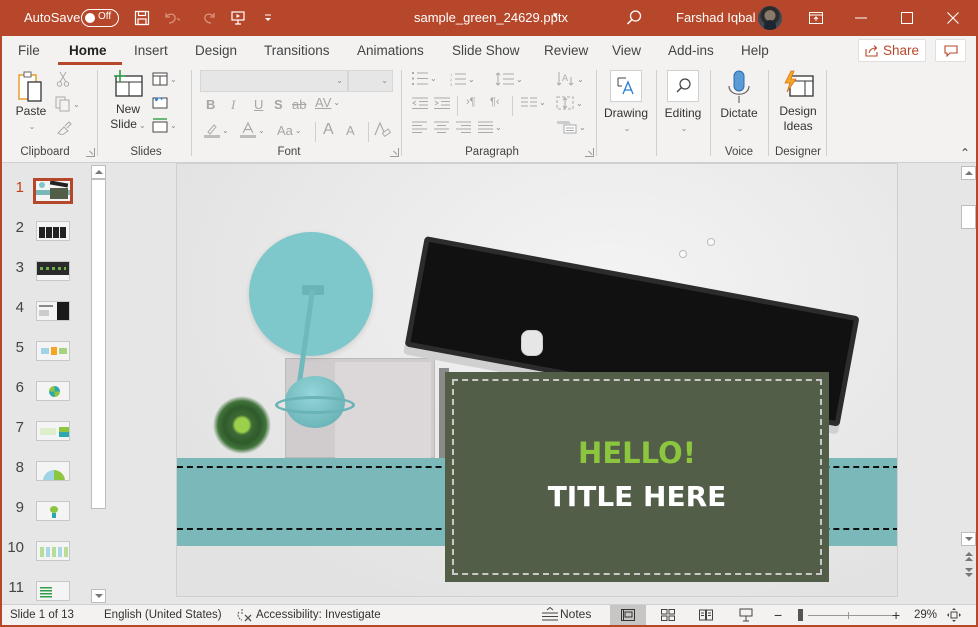  I want to click on bold-button: B, so click(210, 104).